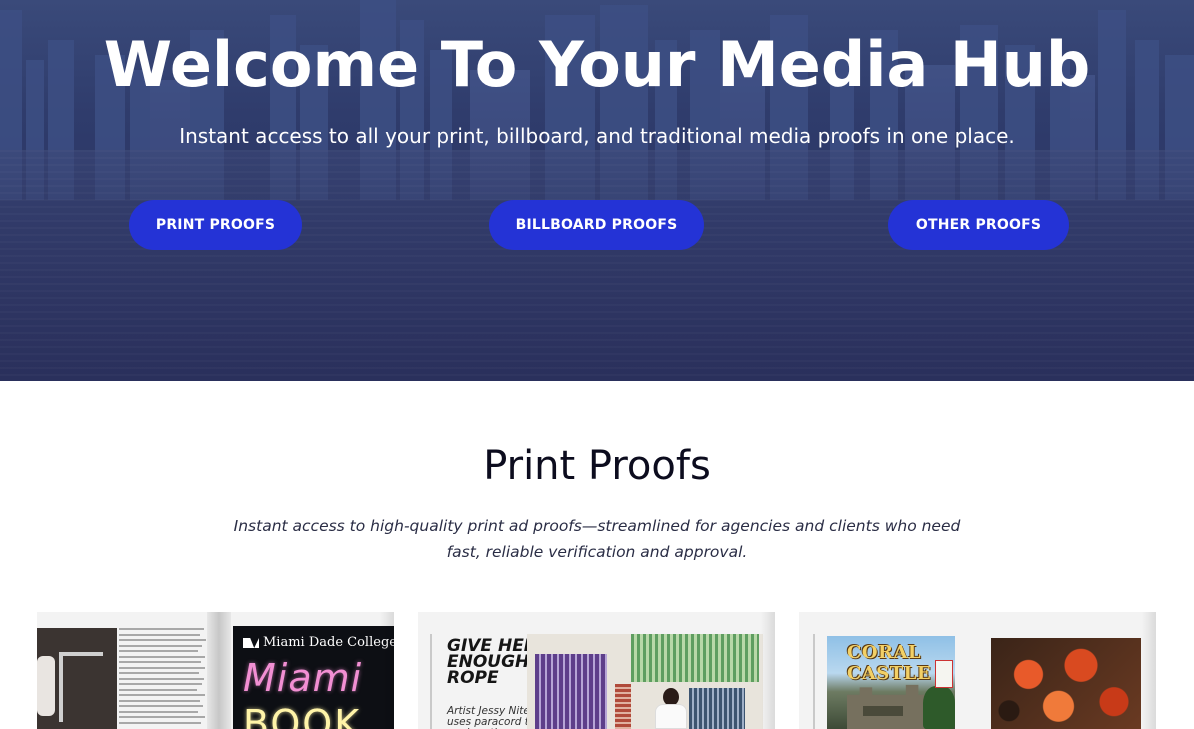  I want to click on miami-book-fair-ad: Miami Dade College Miami BOOK, so click(313, 677).